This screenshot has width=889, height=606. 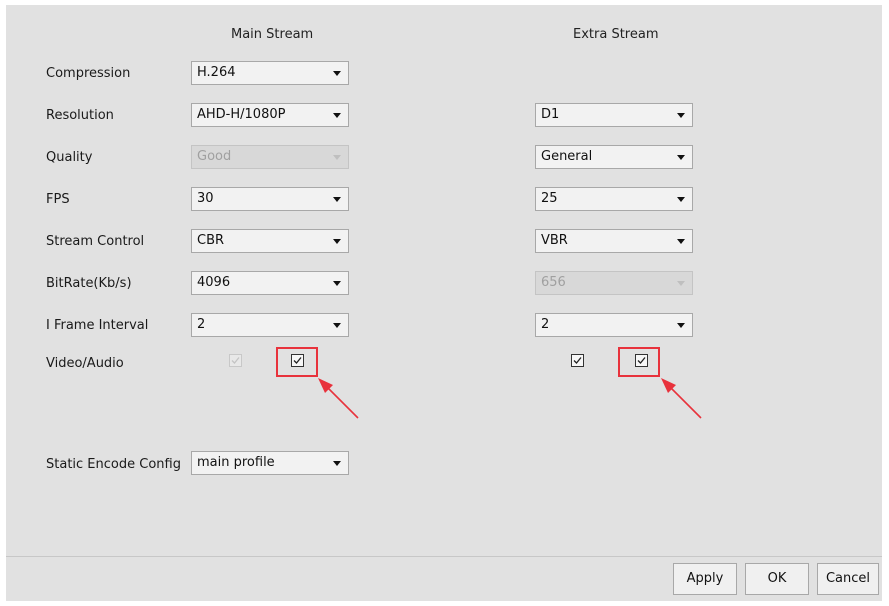 What do you see at coordinates (549, 198) in the screenshot?
I see `extra-fps-value: 25` at bounding box center [549, 198].